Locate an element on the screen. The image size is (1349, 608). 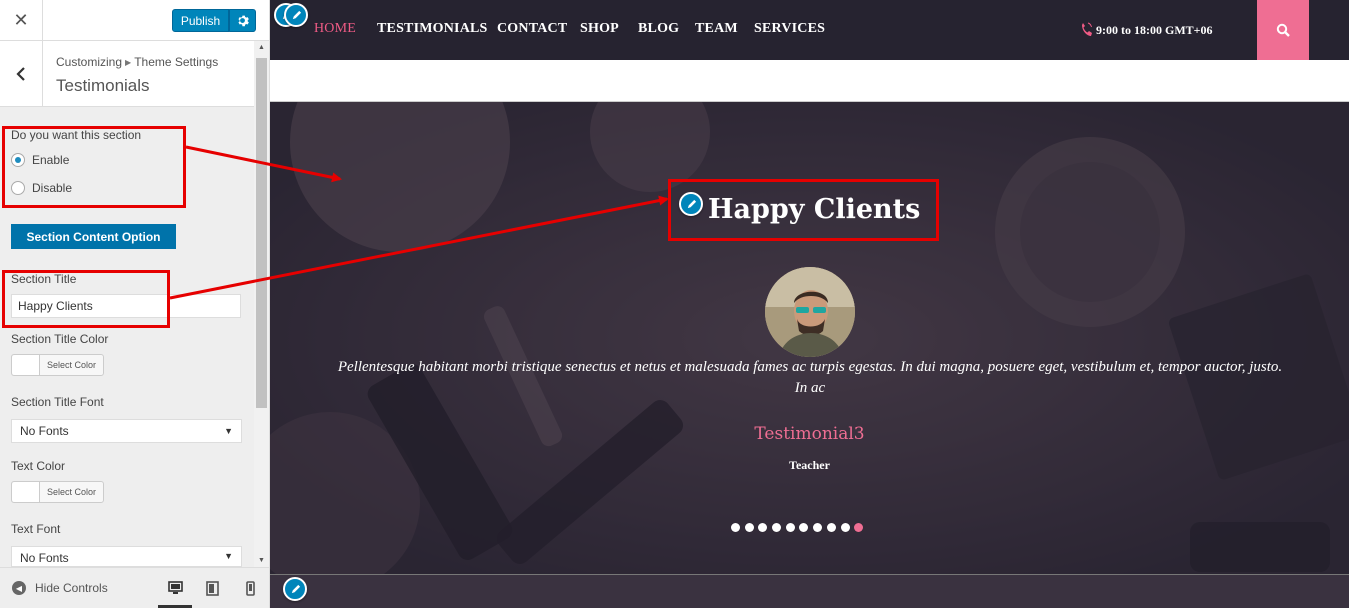
breadcrumb-root: Customizing is located at coordinates (89, 62).